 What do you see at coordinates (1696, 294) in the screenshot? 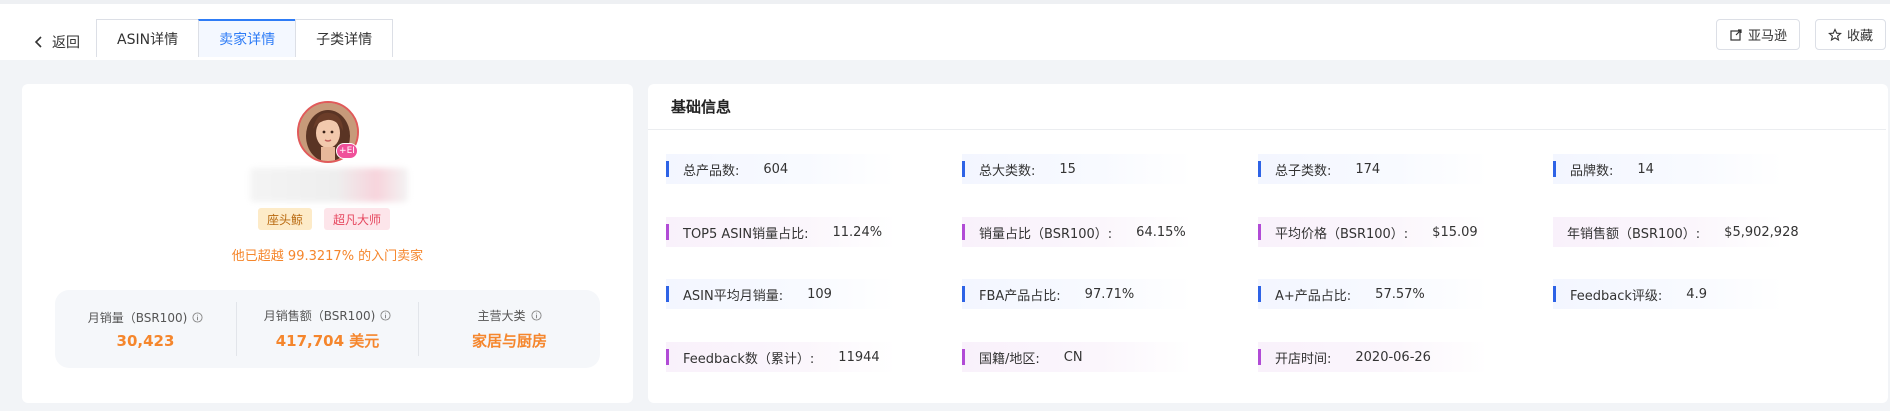
I see `info-value: 4.9` at bounding box center [1696, 294].